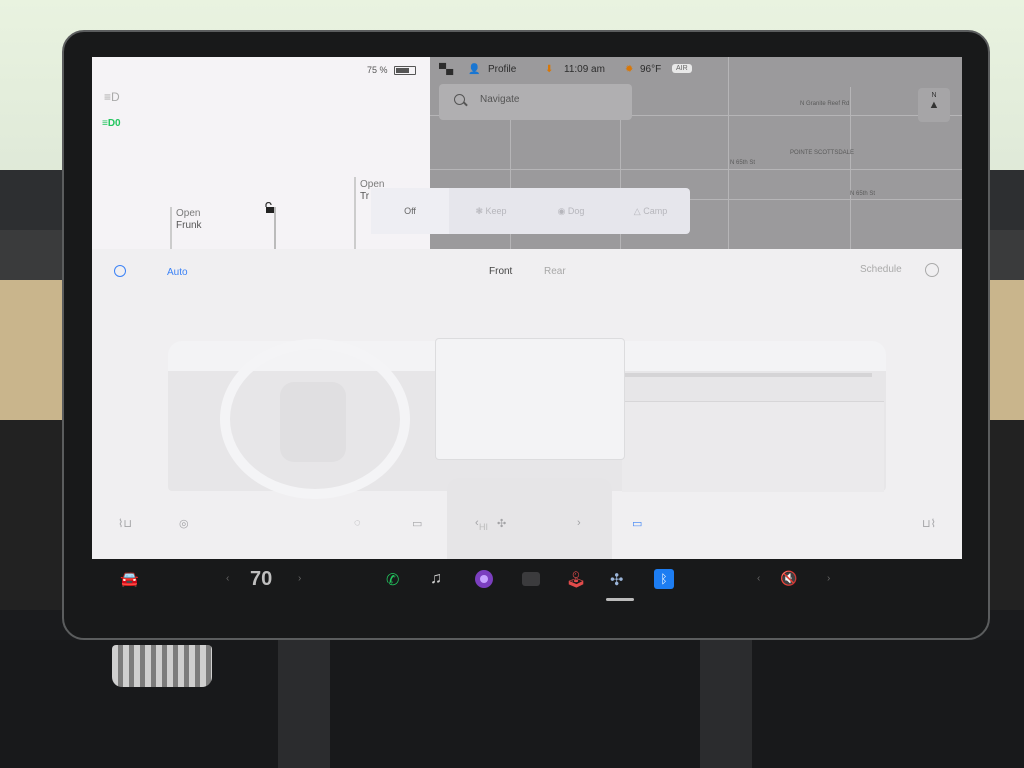 The height and width of the screenshot is (768, 1024). What do you see at coordinates (269, 208) in the screenshot?
I see `unlock-icon` at bounding box center [269, 208].